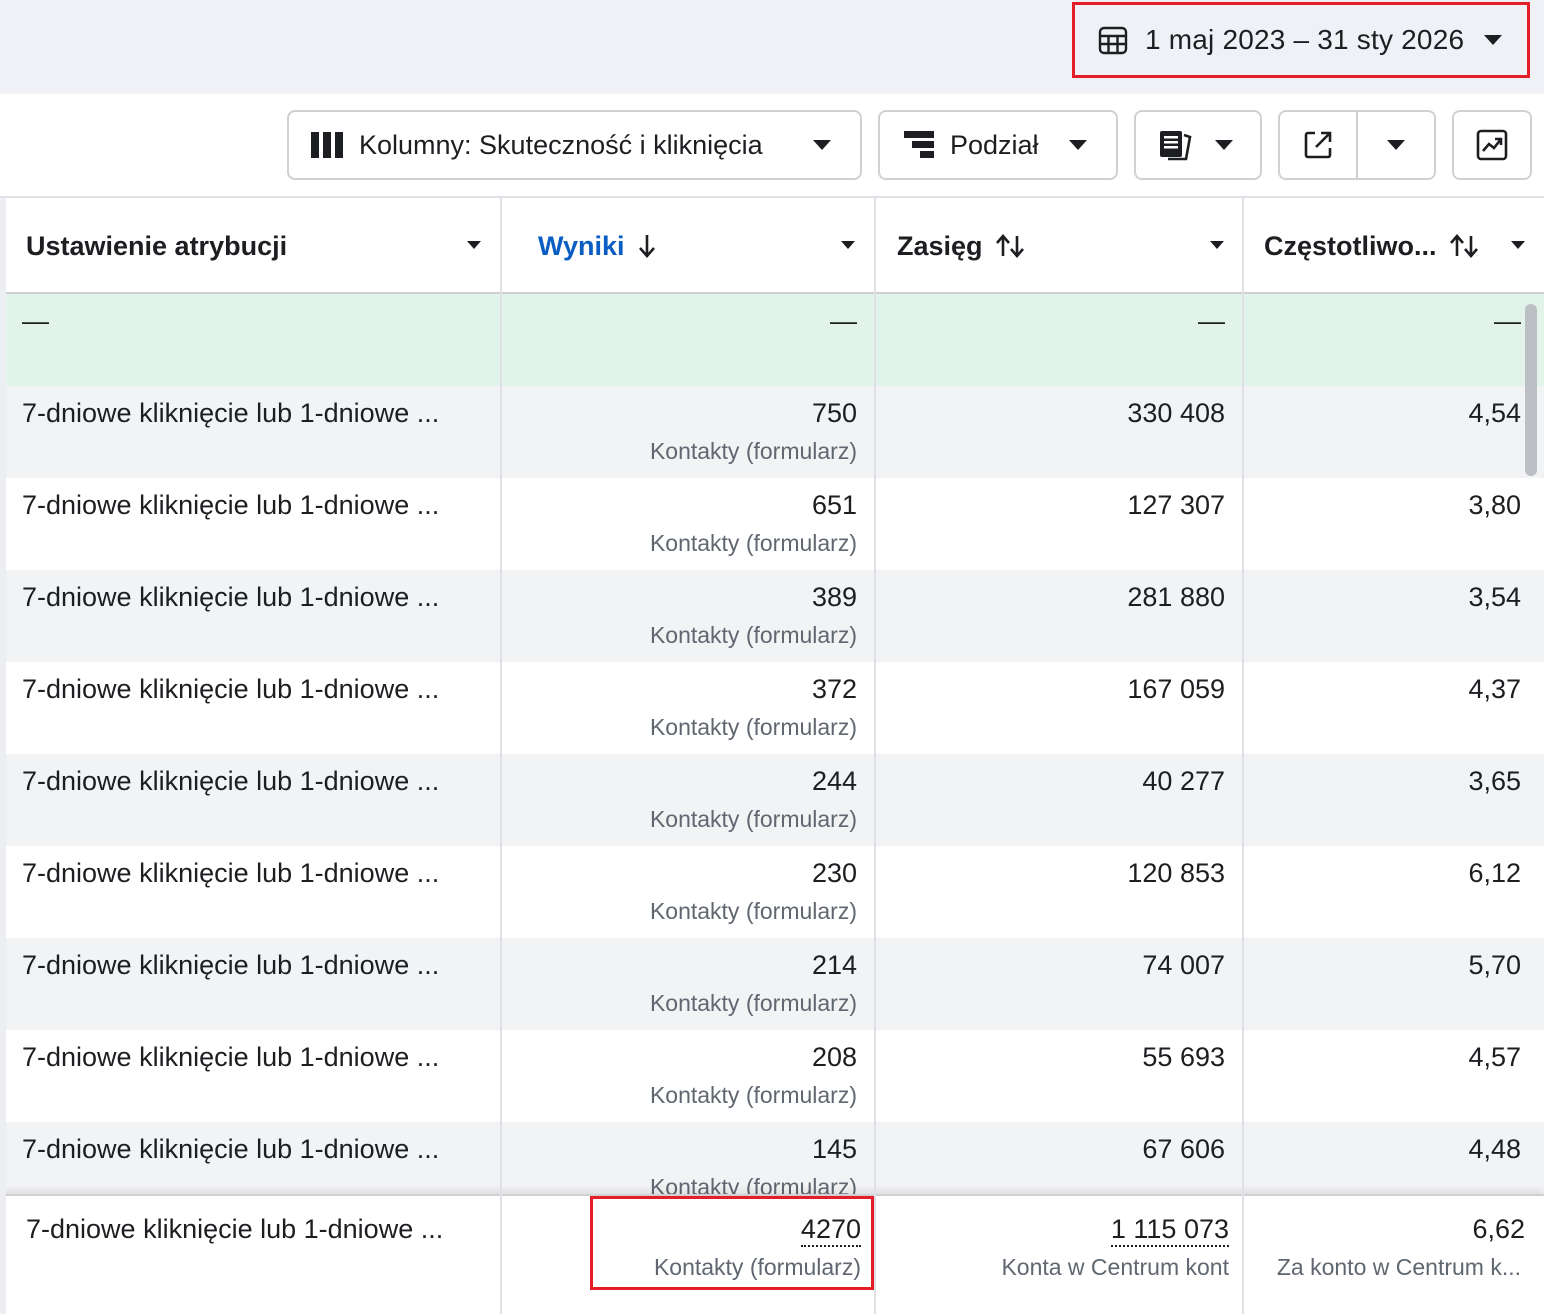 The image size is (1544, 1314). What do you see at coordinates (1531, 390) in the screenshot?
I see `vertical-scrollbar` at bounding box center [1531, 390].